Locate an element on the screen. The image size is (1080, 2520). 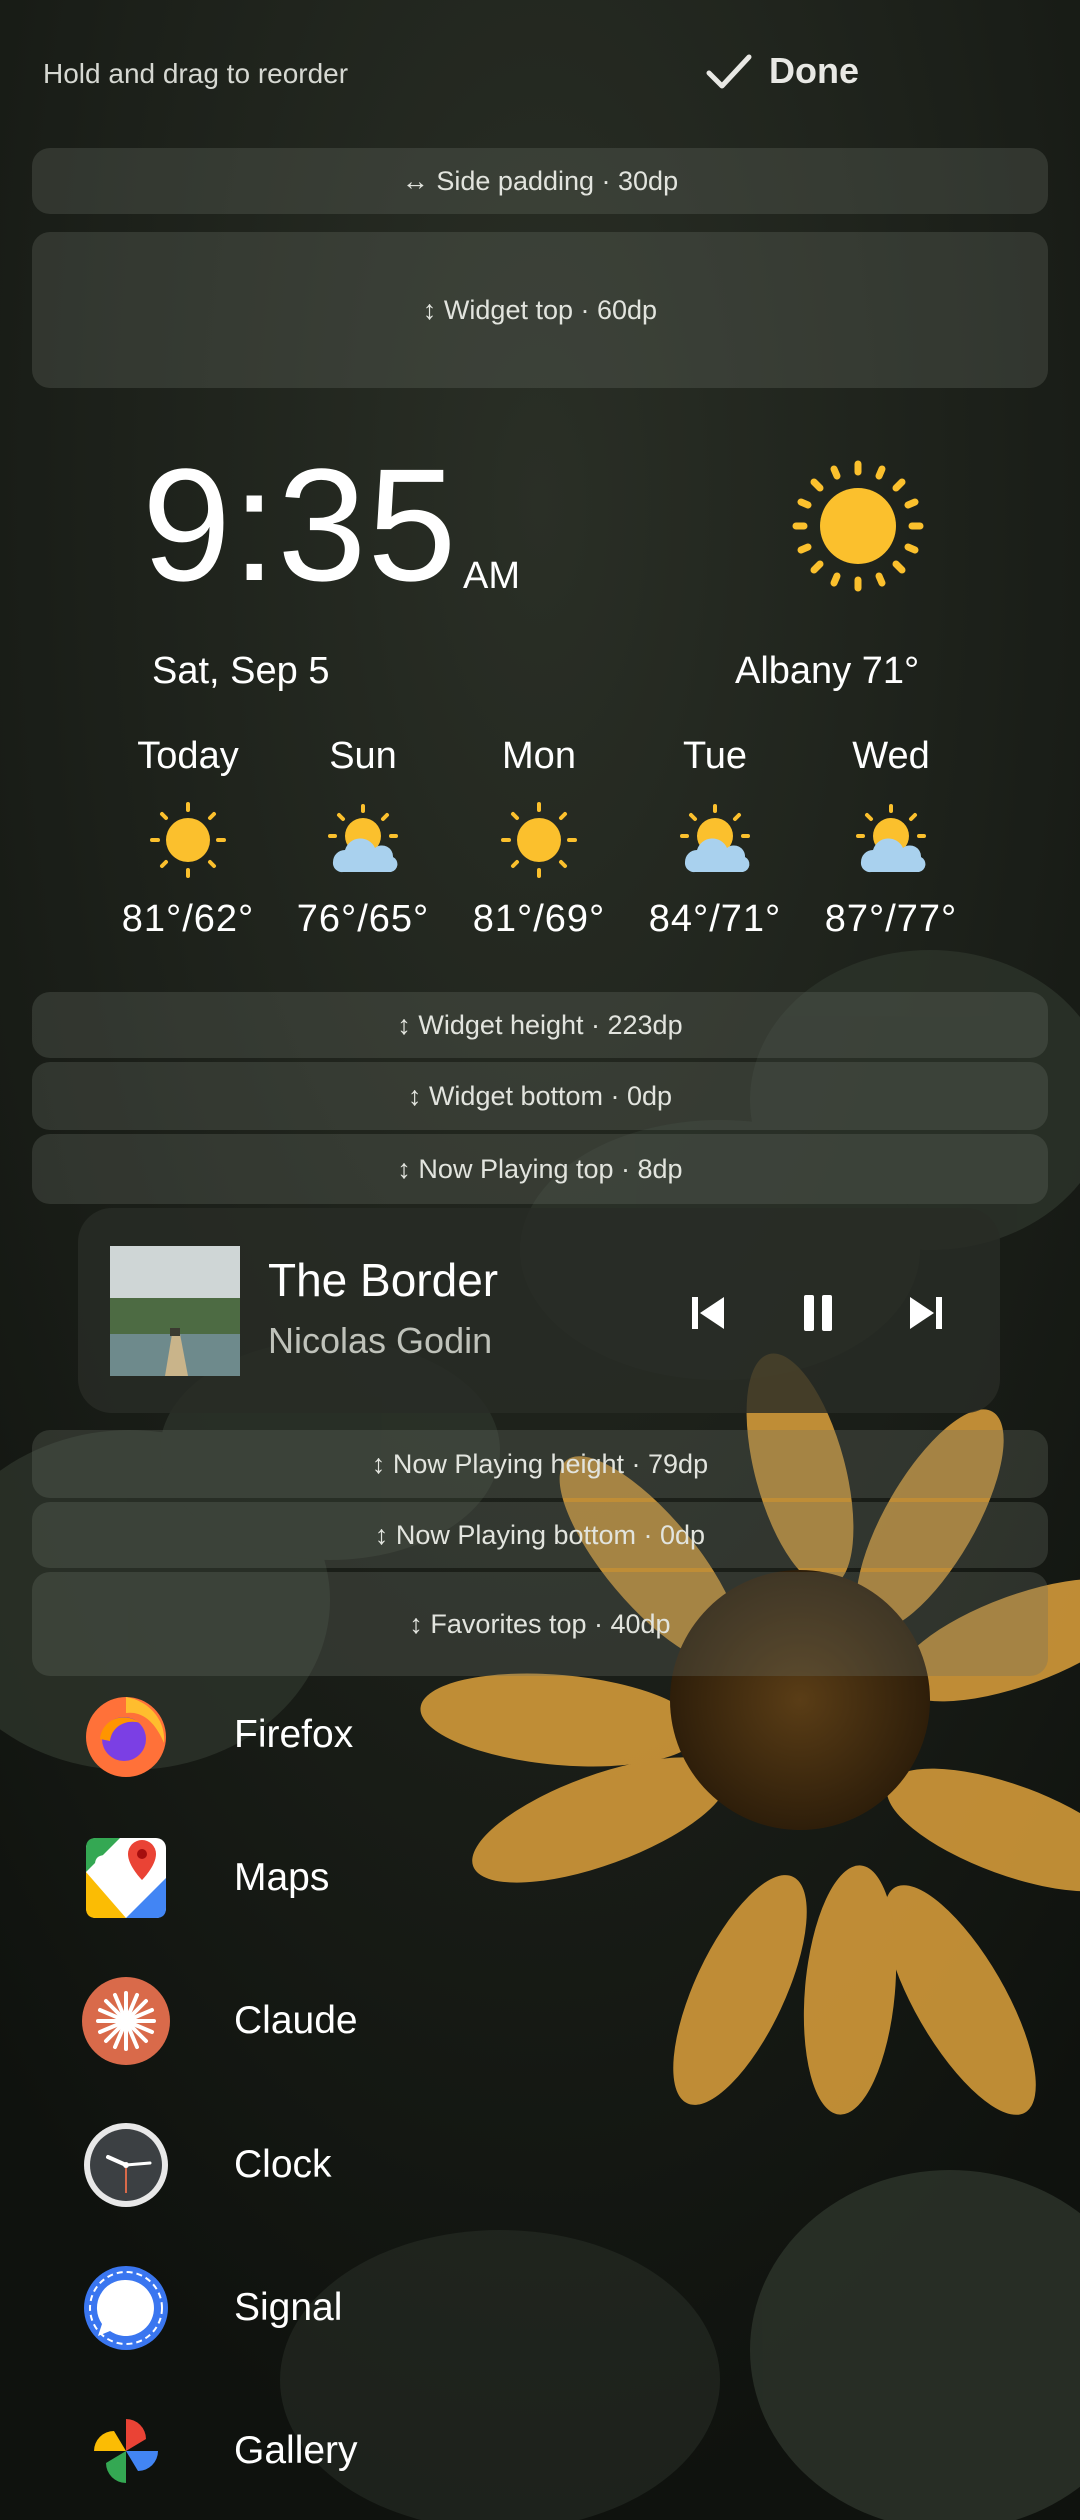
favorites-top-control: ↕ Favorites top · 40dp is located at coordinates (540, 1624).